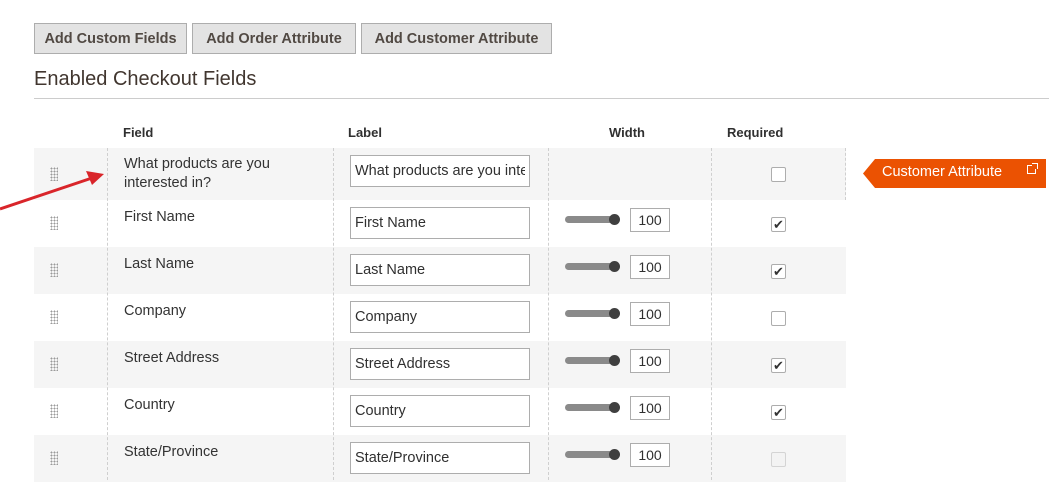  I want to click on column-header-label: Label, so click(365, 132).